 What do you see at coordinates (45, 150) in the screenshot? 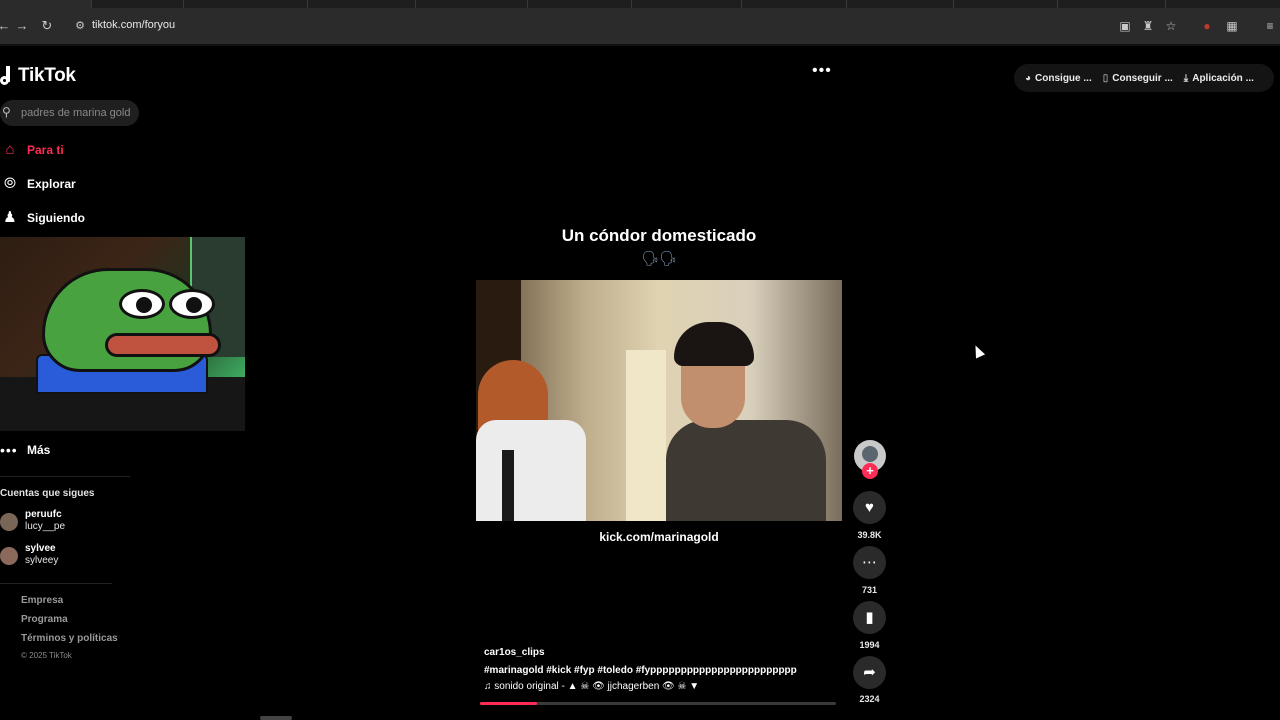
I see `nav-label: Para ti` at bounding box center [45, 150].